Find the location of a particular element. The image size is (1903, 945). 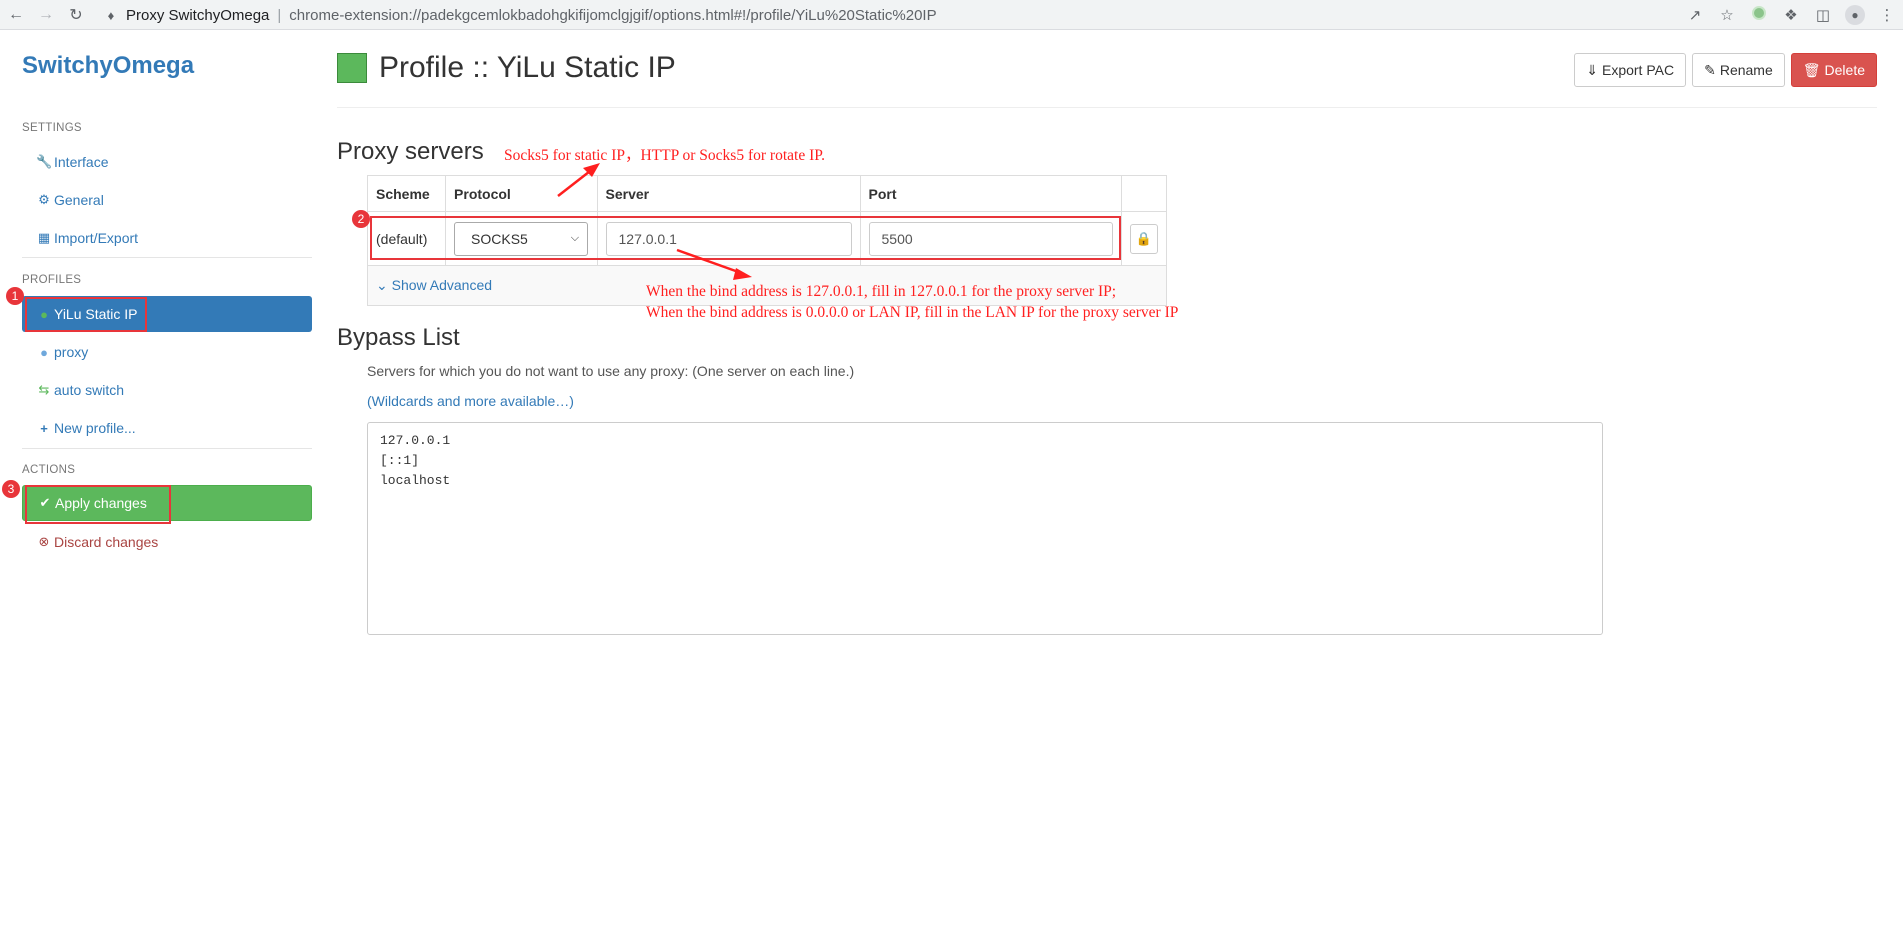

show-advanced-link: ⌄ Show Advanced is located at coordinates (434, 285).